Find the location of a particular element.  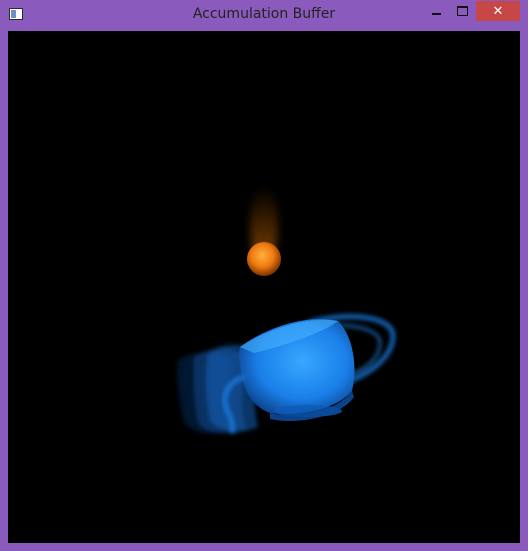

maximize-icon is located at coordinates (462, 11).